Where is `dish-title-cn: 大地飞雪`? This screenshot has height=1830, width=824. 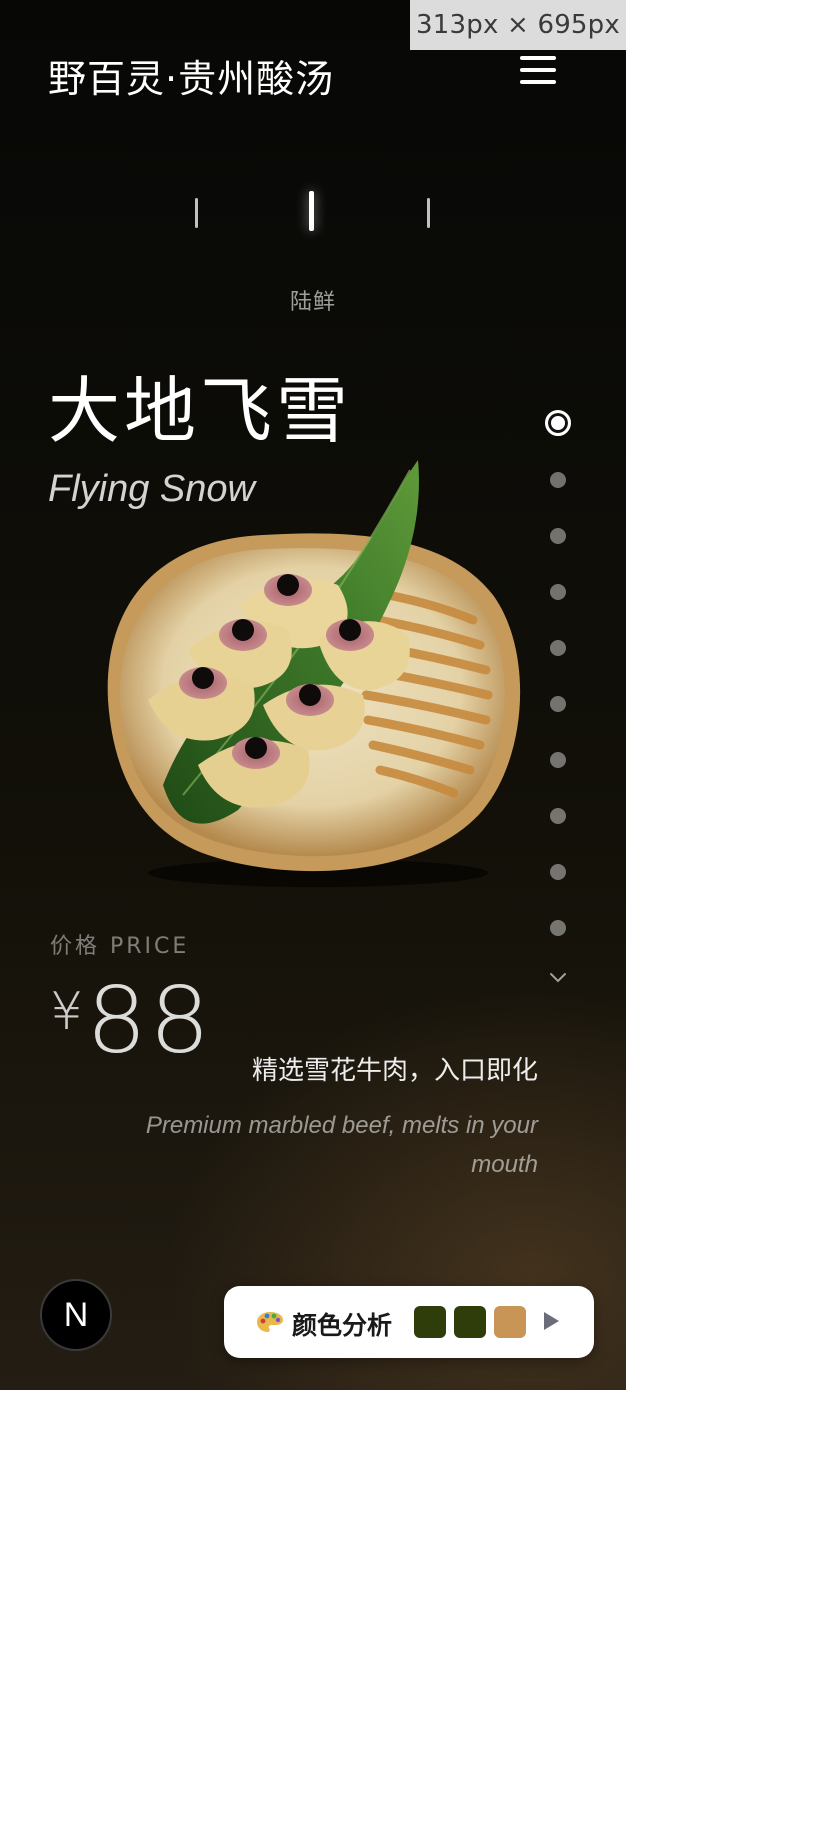 dish-title-cn: 大地飞雪 is located at coordinates (200, 411).